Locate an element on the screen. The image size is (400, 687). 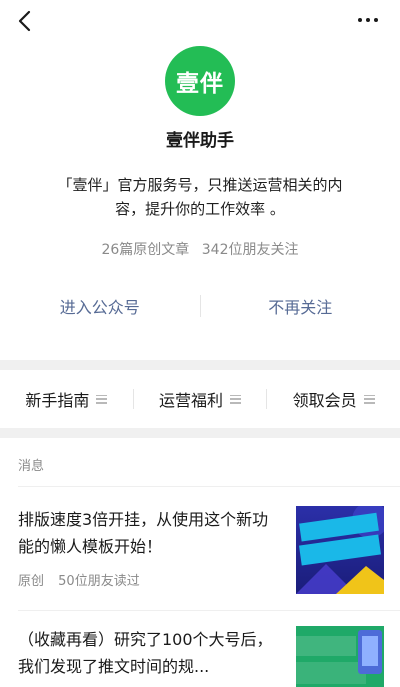
messages-label: 消息 is located at coordinates (31, 466).